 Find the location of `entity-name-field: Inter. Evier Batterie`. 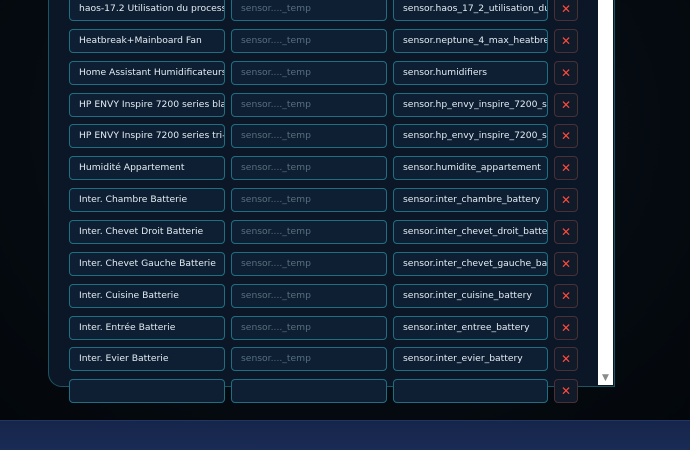

entity-name-field: Inter. Evier Batterie is located at coordinates (147, 359).